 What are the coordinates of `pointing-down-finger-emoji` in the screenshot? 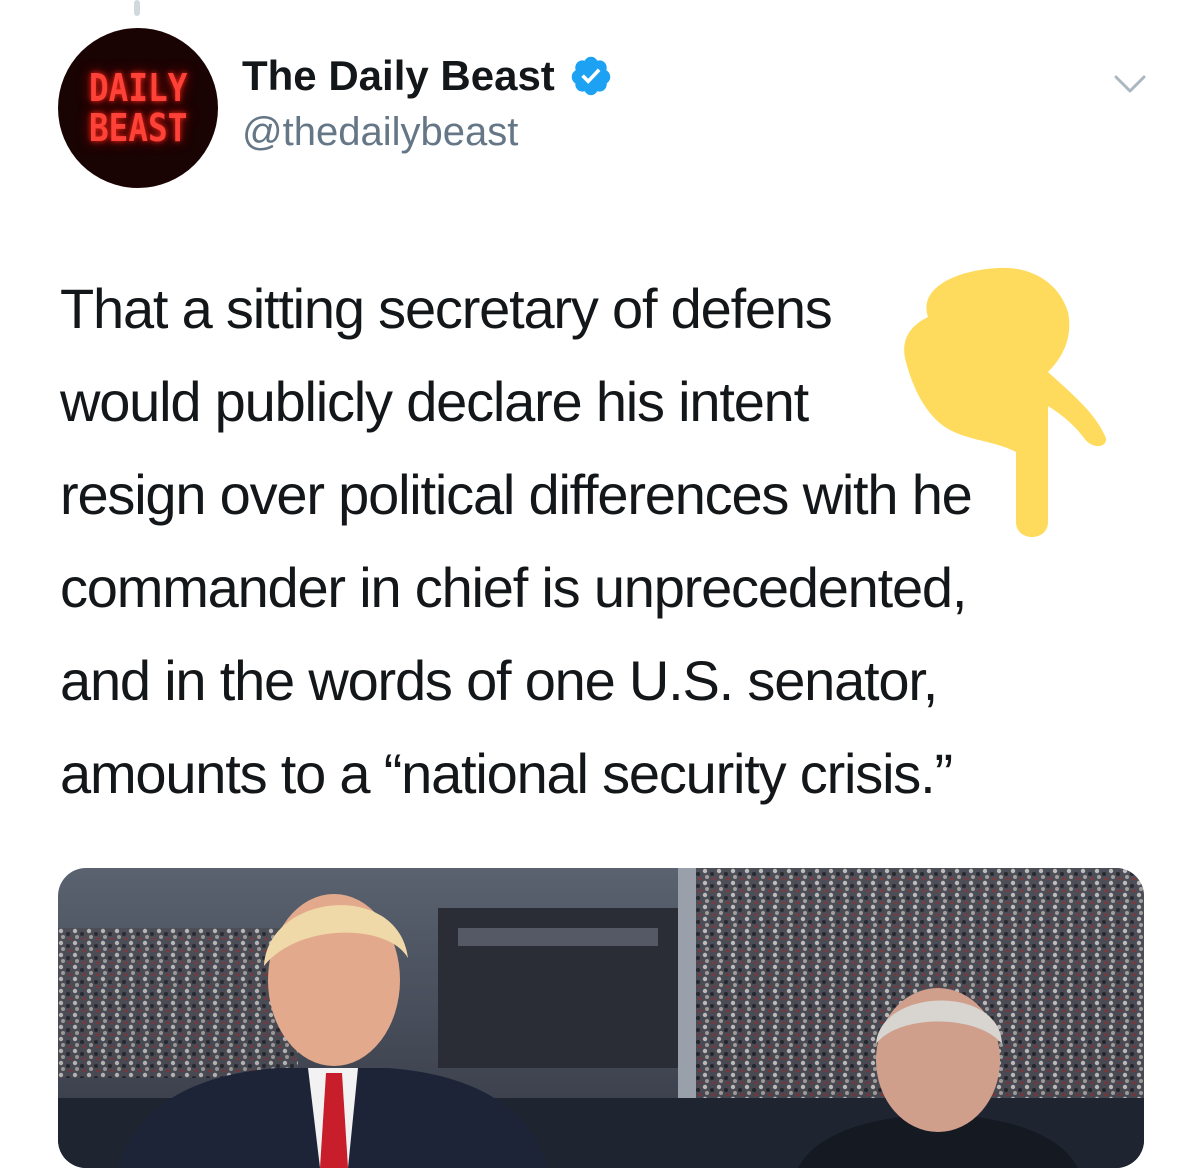 It's located at (1005, 402).